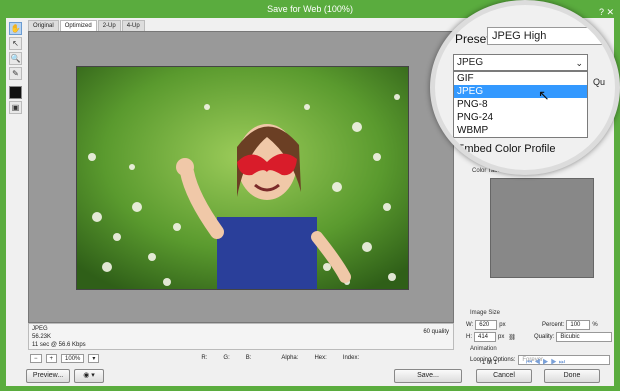 The height and width of the screenshot is (391, 620). I want to click on zoom-icon: 🔍, so click(15, 58).